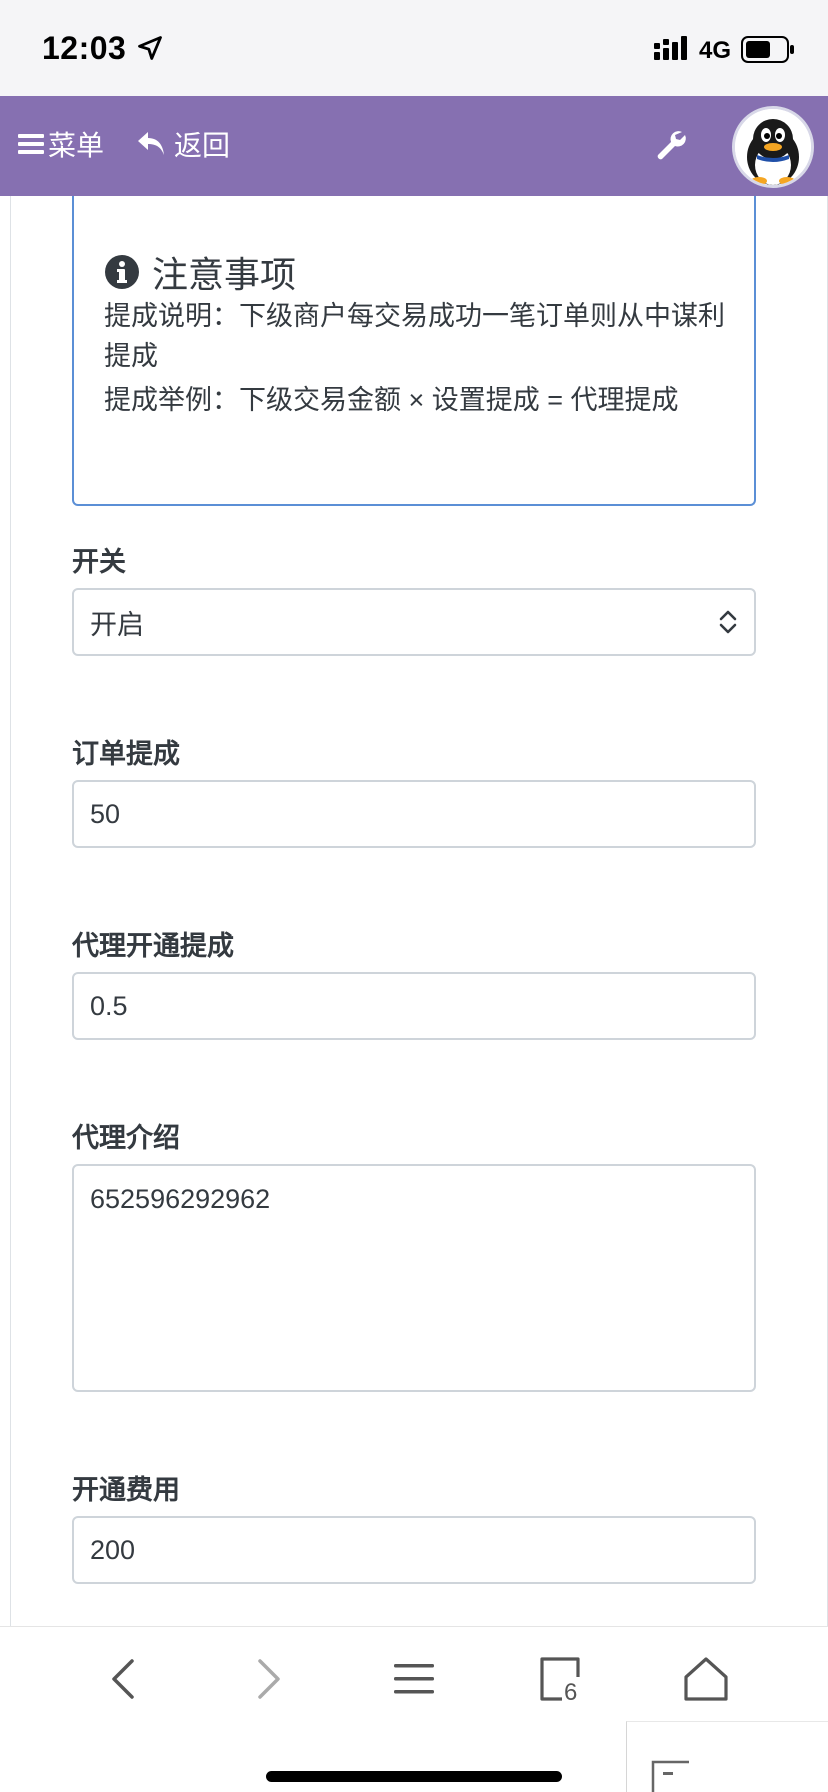 The height and width of the screenshot is (1792, 828). I want to click on open-fee-input: 200, so click(414, 1550).